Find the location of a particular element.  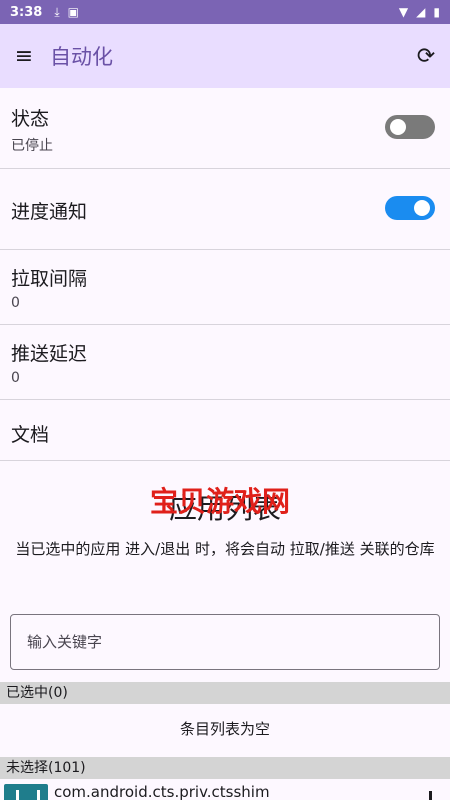

pref-push-delay: 推送延迟 0 is located at coordinates (225, 362).